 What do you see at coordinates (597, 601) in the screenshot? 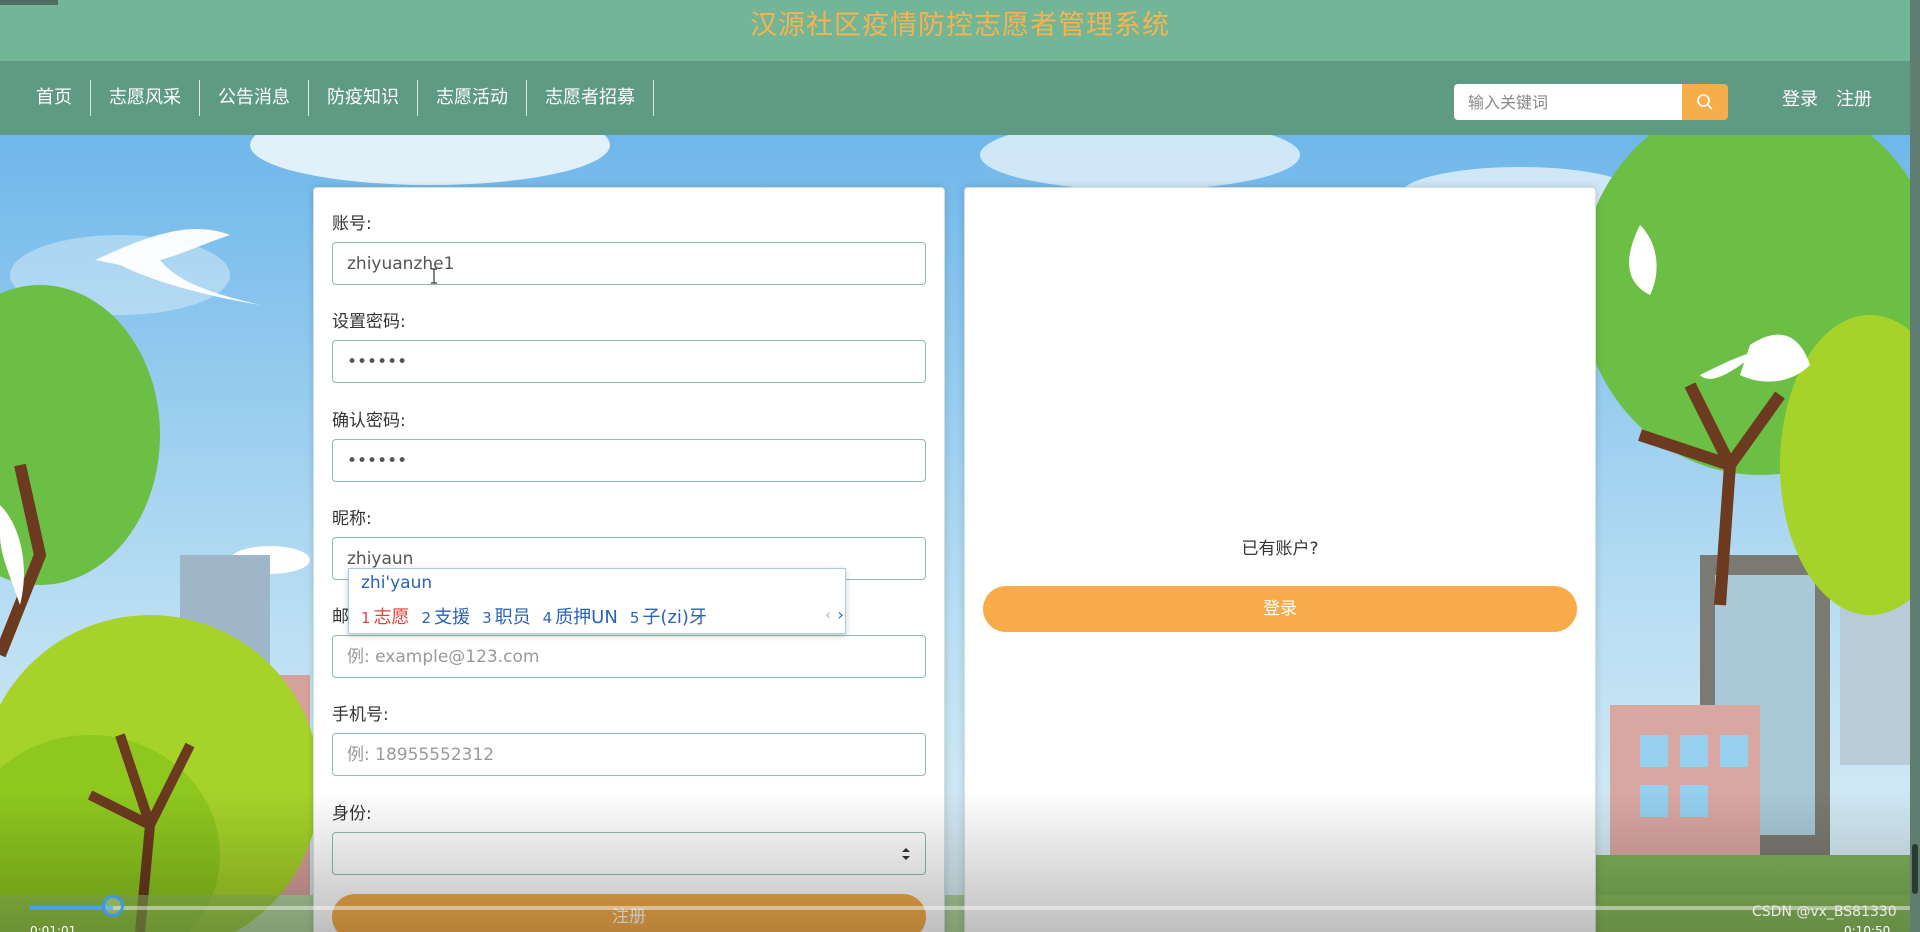
I see `ime-candidate-popup: zhi'yaun 1 志愿 2 支援 3 职员 4 质押UN 5 子(zi)牙 ‹ ›` at bounding box center [597, 601].